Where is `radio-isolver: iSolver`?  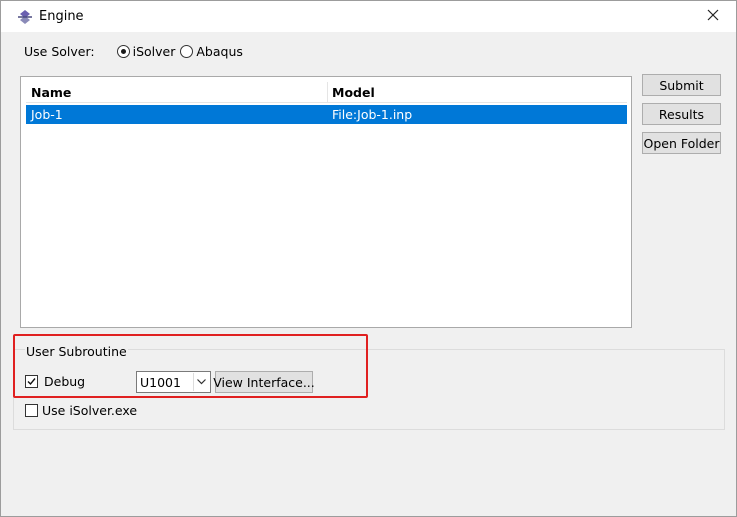 radio-isolver: iSolver is located at coordinates (146, 51).